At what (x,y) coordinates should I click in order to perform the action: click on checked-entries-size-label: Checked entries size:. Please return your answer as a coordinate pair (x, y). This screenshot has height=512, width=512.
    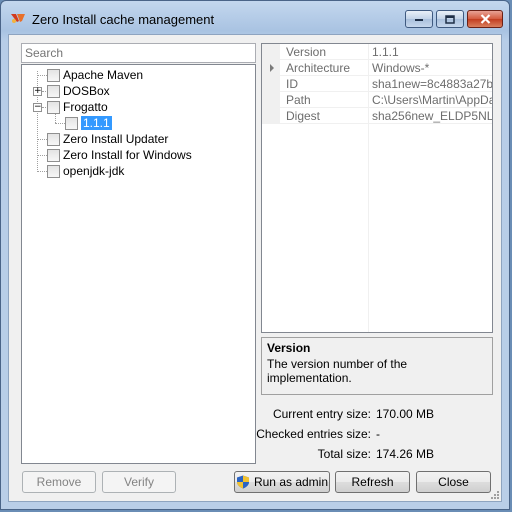
    Looking at the image, I should click on (313, 434).